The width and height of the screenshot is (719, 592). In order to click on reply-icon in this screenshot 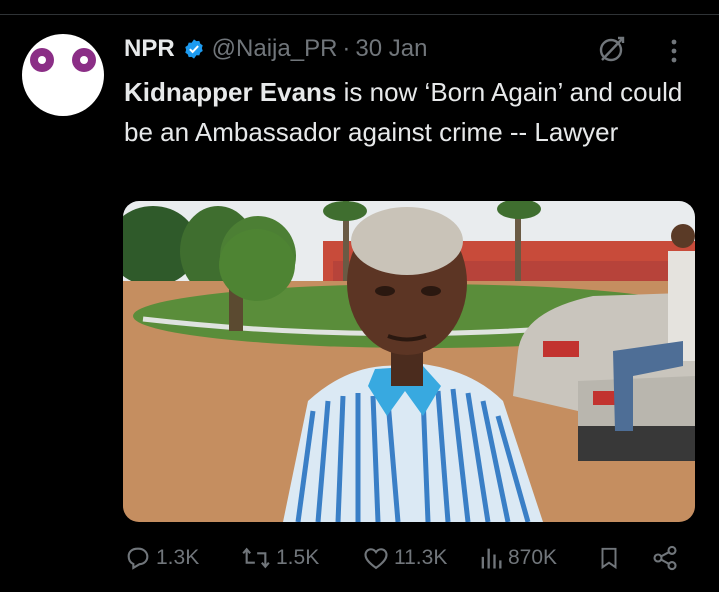, I will do `click(138, 558)`.